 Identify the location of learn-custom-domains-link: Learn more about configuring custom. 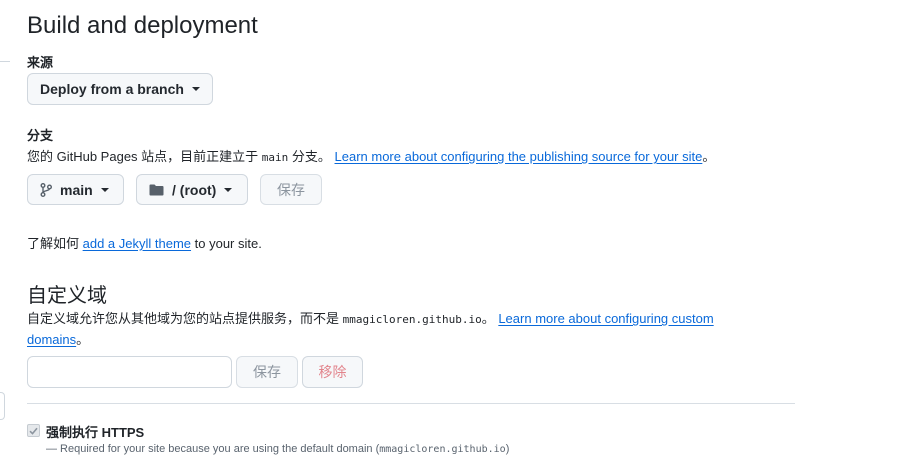
(605, 318).